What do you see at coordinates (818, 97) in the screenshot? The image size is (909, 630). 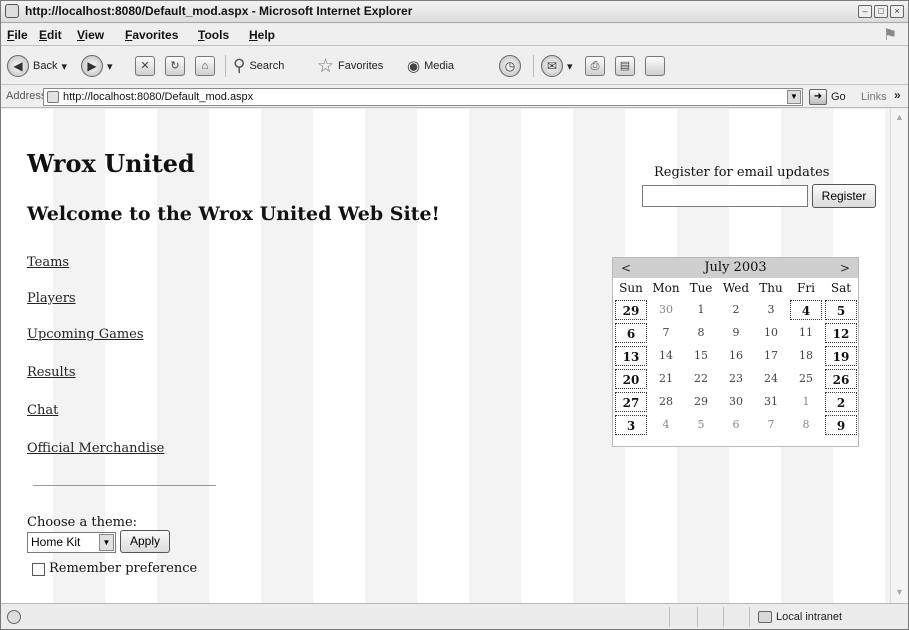 I see `go-arrow-icon: ➜` at bounding box center [818, 97].